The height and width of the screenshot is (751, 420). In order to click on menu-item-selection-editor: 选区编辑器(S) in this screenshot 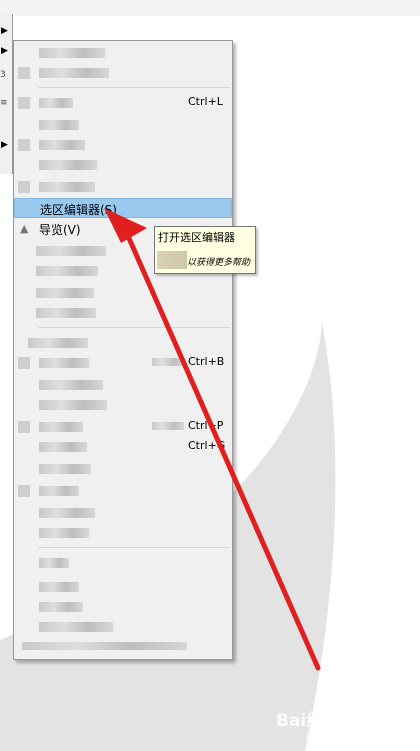, I will do `click(123, 208)`.